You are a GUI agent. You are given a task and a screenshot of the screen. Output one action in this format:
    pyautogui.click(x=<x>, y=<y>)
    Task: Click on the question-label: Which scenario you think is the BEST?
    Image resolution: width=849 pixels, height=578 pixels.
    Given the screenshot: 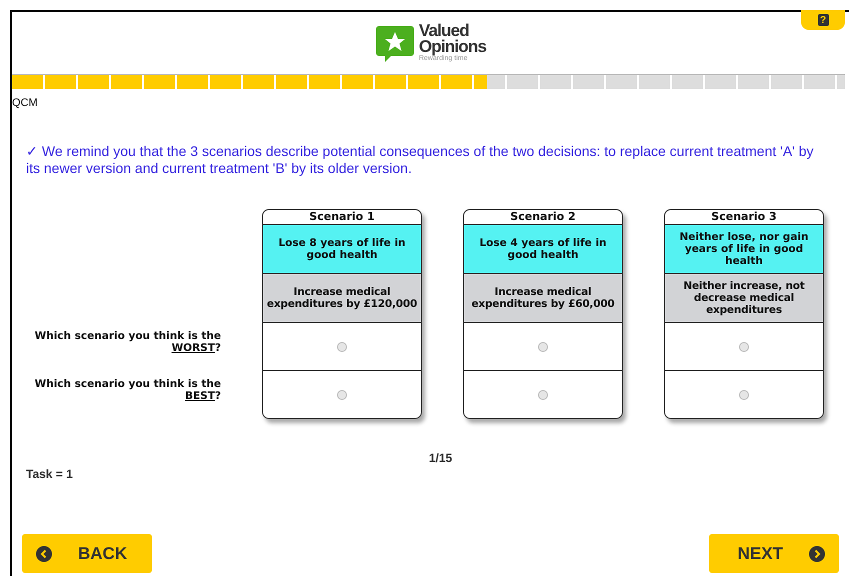 What is the action you would take?
    pyautogui.click(x=127, y=390)
    